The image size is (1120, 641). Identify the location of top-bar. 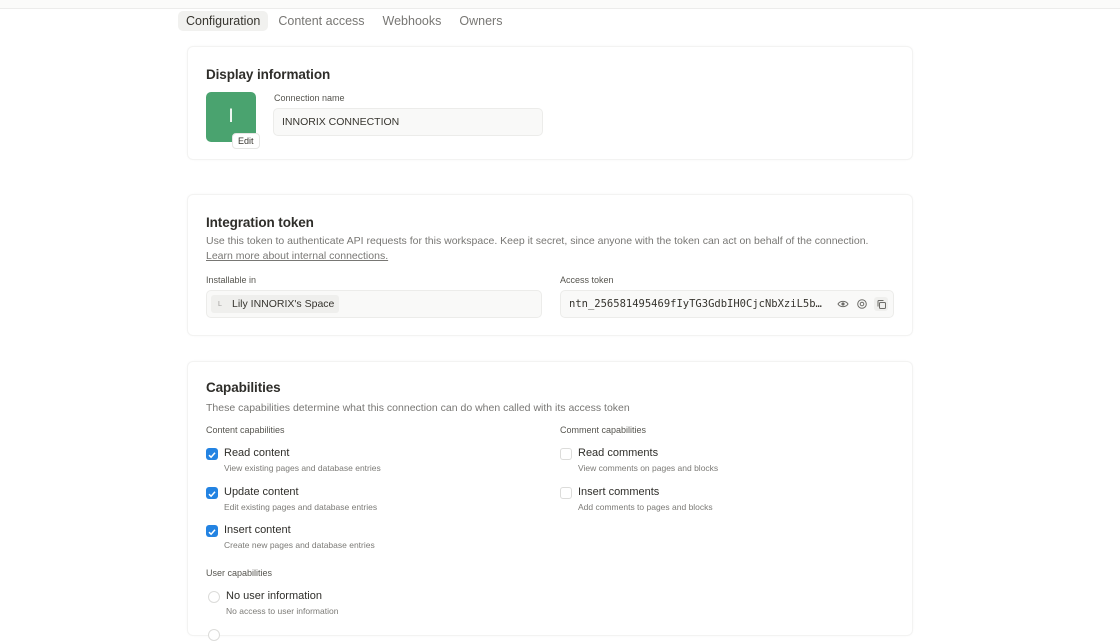
(560, 4).